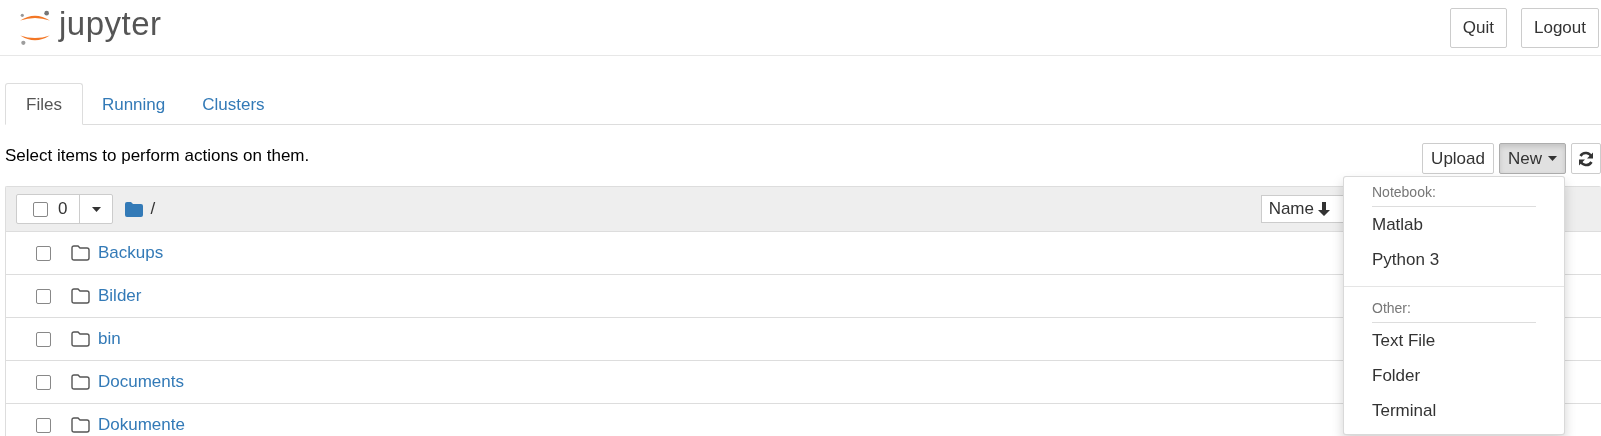 This screenshot has width=1601, height=436. Describe the element at coordinates (1454, 259) in the screenshot. I see `menu-item: Python 3` at that location.